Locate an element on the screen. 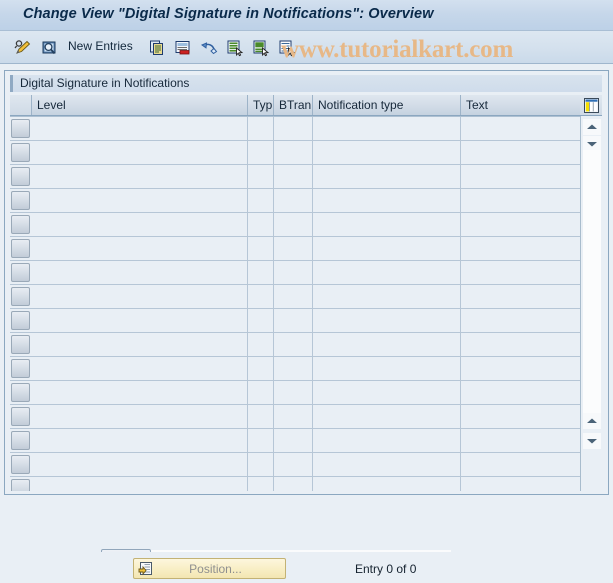 The height and width of the screenshot is (583, 613). new-entries-button: New Entries is located at coordinates (100, 46).